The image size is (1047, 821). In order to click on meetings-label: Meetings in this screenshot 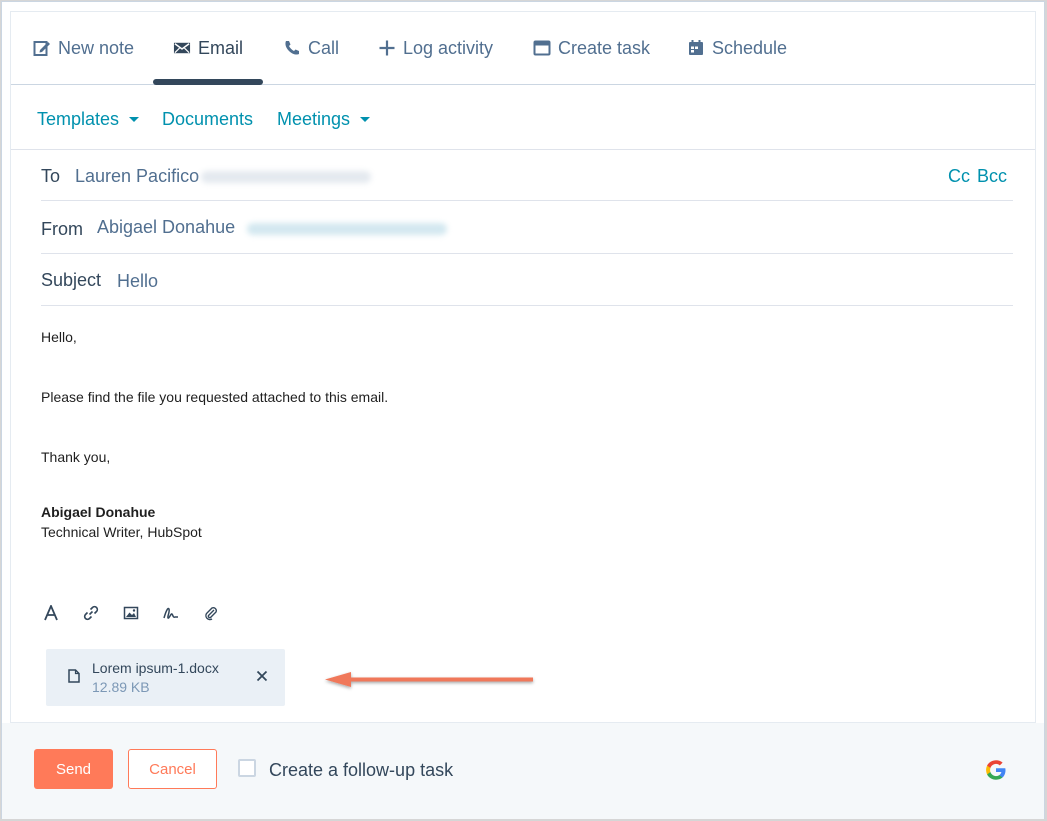, I will do `click(314, 119)`.